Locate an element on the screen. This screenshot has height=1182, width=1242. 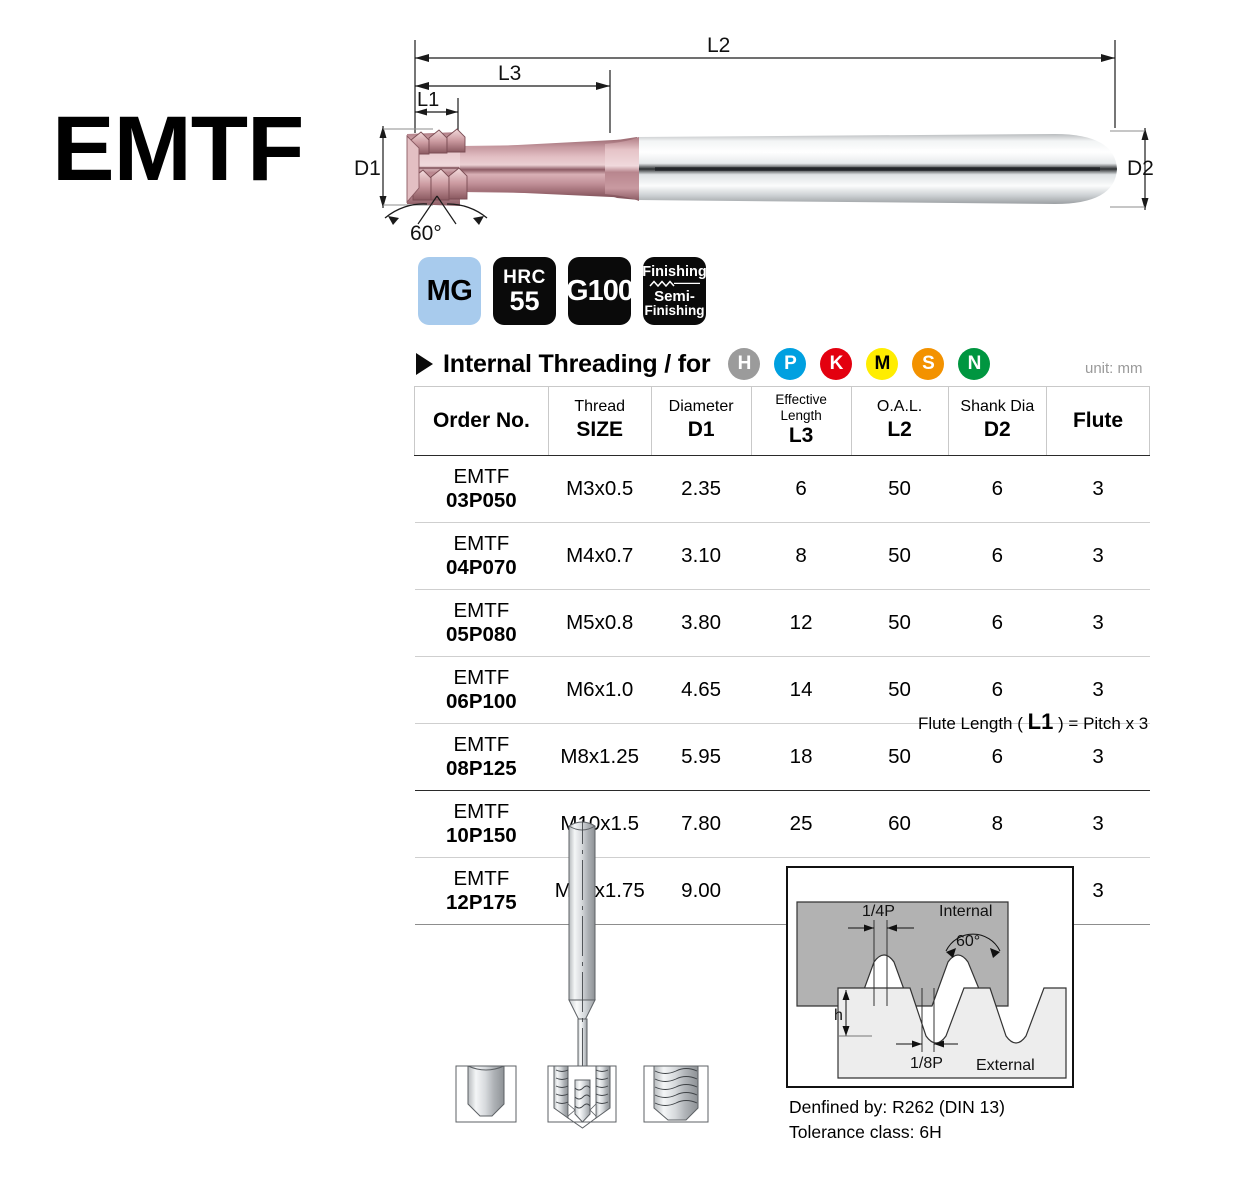
cell-l3: 18 is located at coordinates (801, 757).